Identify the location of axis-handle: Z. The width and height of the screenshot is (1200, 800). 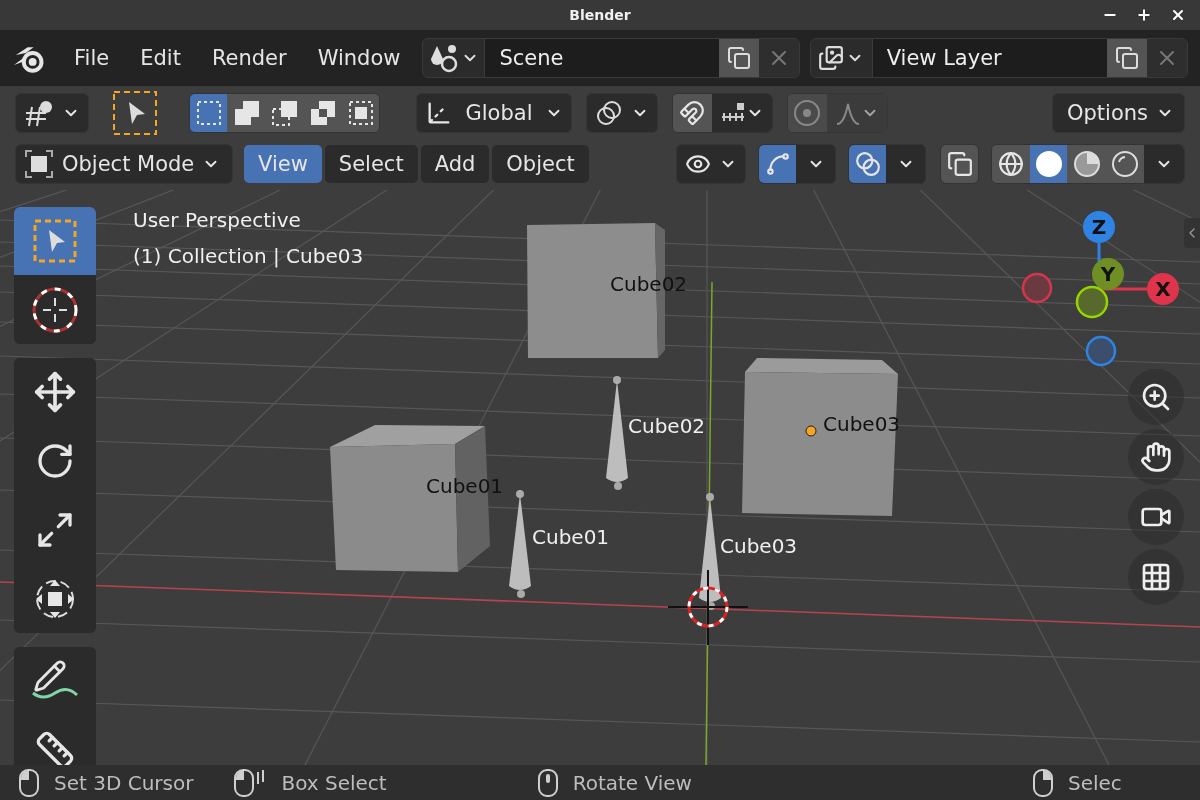
(1099, 227).